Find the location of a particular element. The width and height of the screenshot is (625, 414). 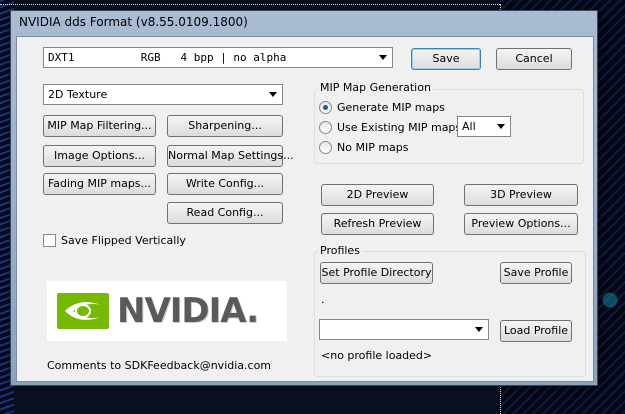

nvidia-eye-icon is located at coordinates (83, 311).